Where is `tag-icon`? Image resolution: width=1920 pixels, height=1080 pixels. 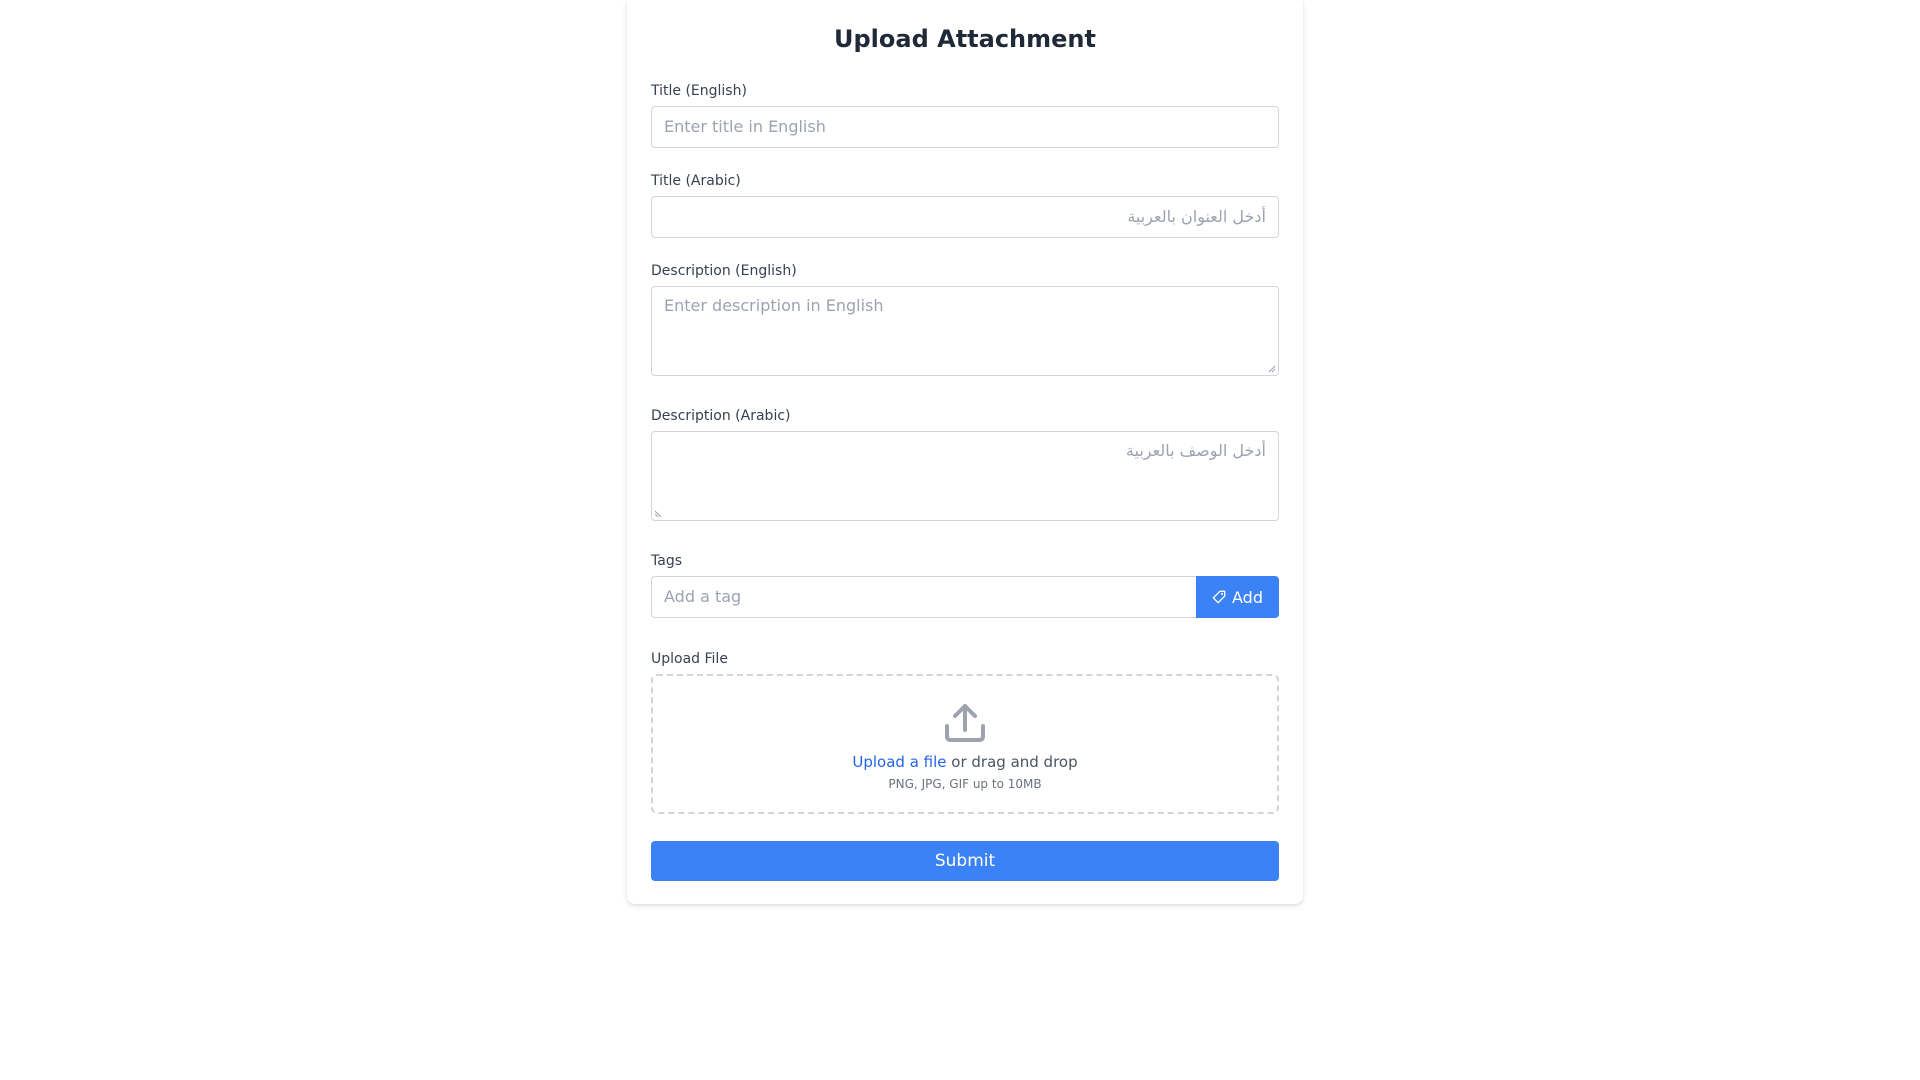 tag-icon is located at coordinates (1219, 597).